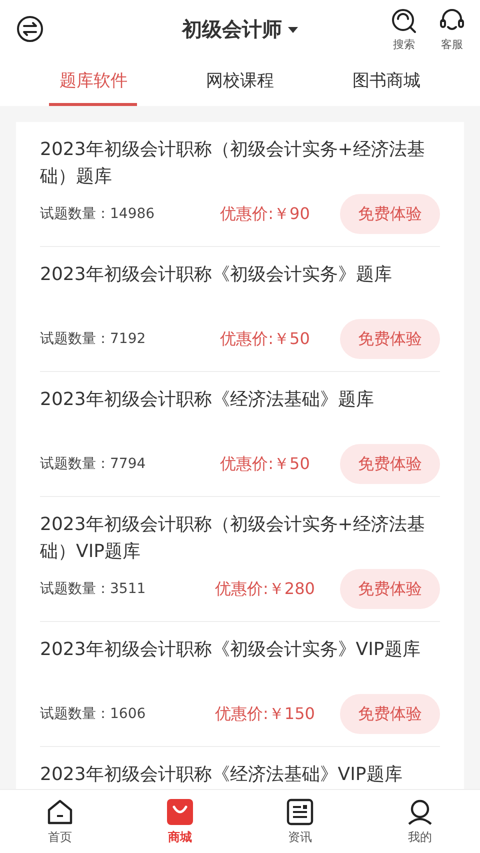 This screenshot has width=480, height=853. What do you see at coordinates (240, 288) in the screenshot?
I see `product-title: 2023年初级会计职称《初级会计实务》题库` at bounding box center [240, 288].